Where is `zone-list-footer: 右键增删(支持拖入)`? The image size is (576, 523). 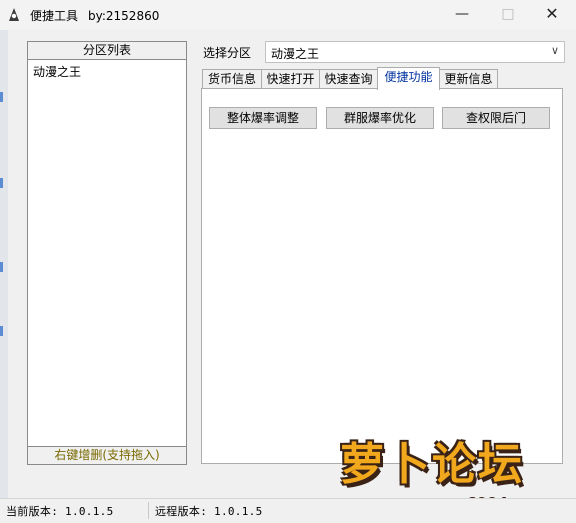 zone-list-footer: 右键增删(支持拖入) is located at coordinates (107, 455).